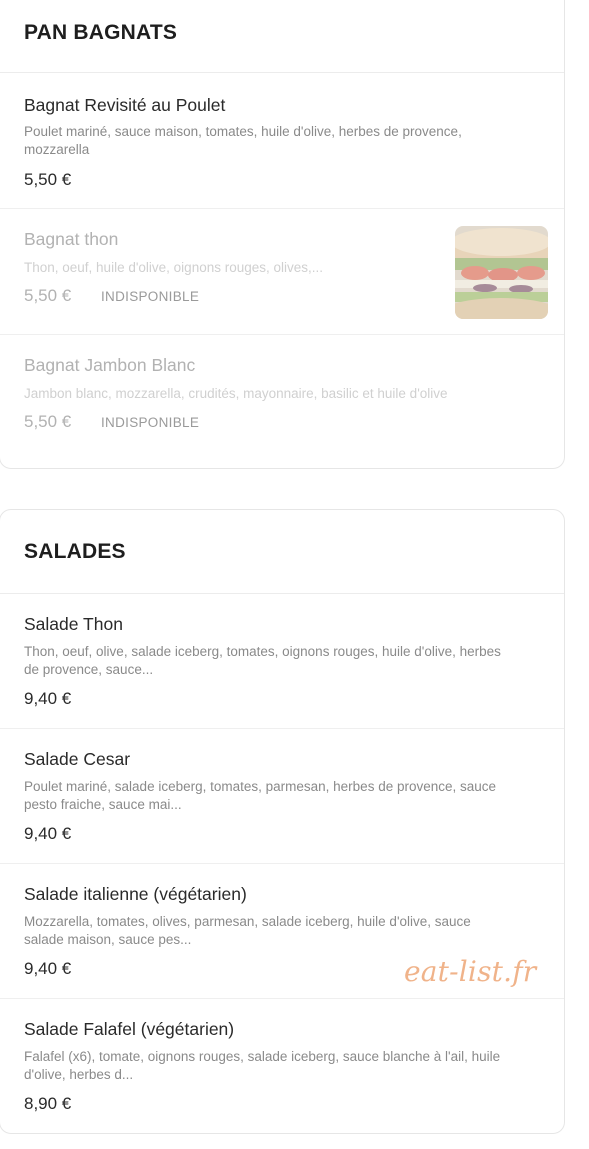 The image size is (589, 1149). What do you see at coordinates (135, 894) in the screenshot?
I see `item-name: Salade italienne (végétarien)` at bounding box center [135, 894].